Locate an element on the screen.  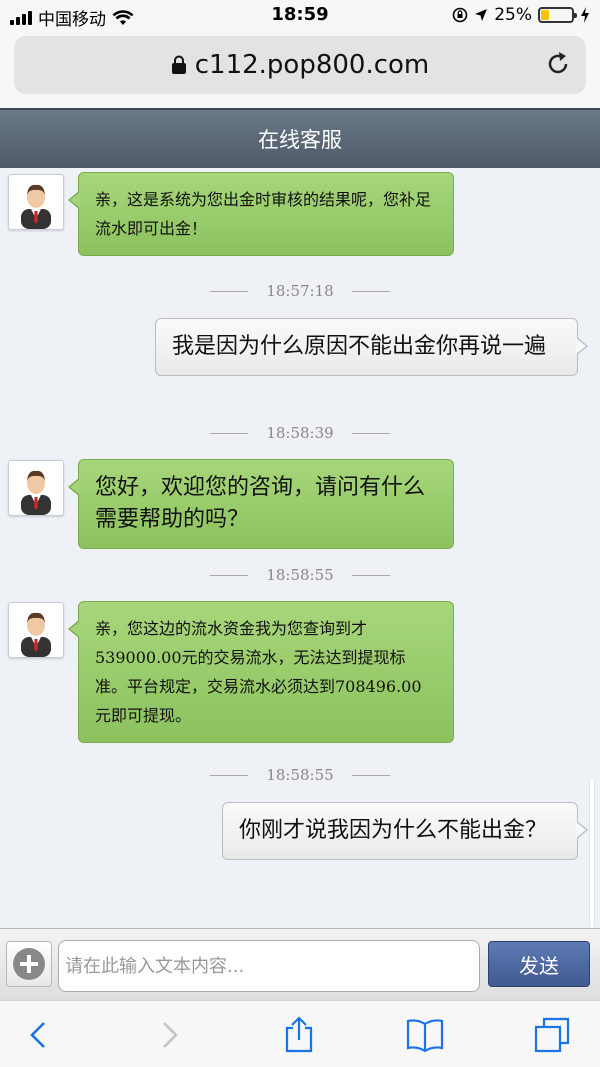
reload-icon is located at coordinates (558, 64).